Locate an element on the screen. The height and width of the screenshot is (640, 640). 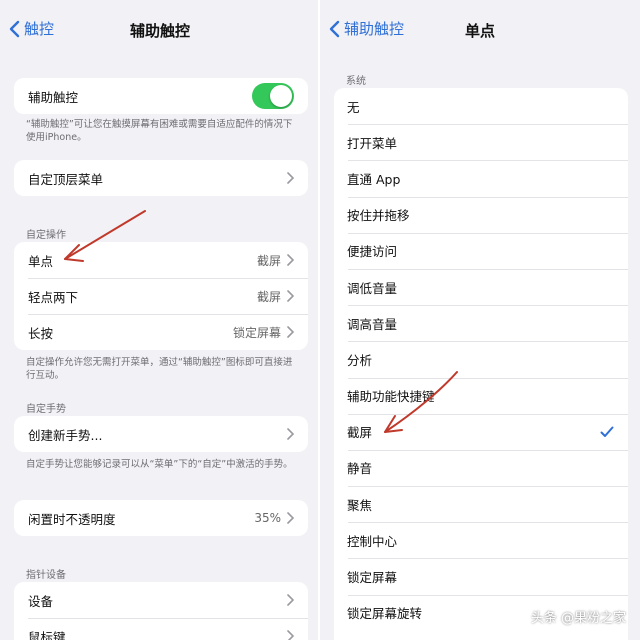
option-row: 控制中心 is located at coordinates (481, 540).